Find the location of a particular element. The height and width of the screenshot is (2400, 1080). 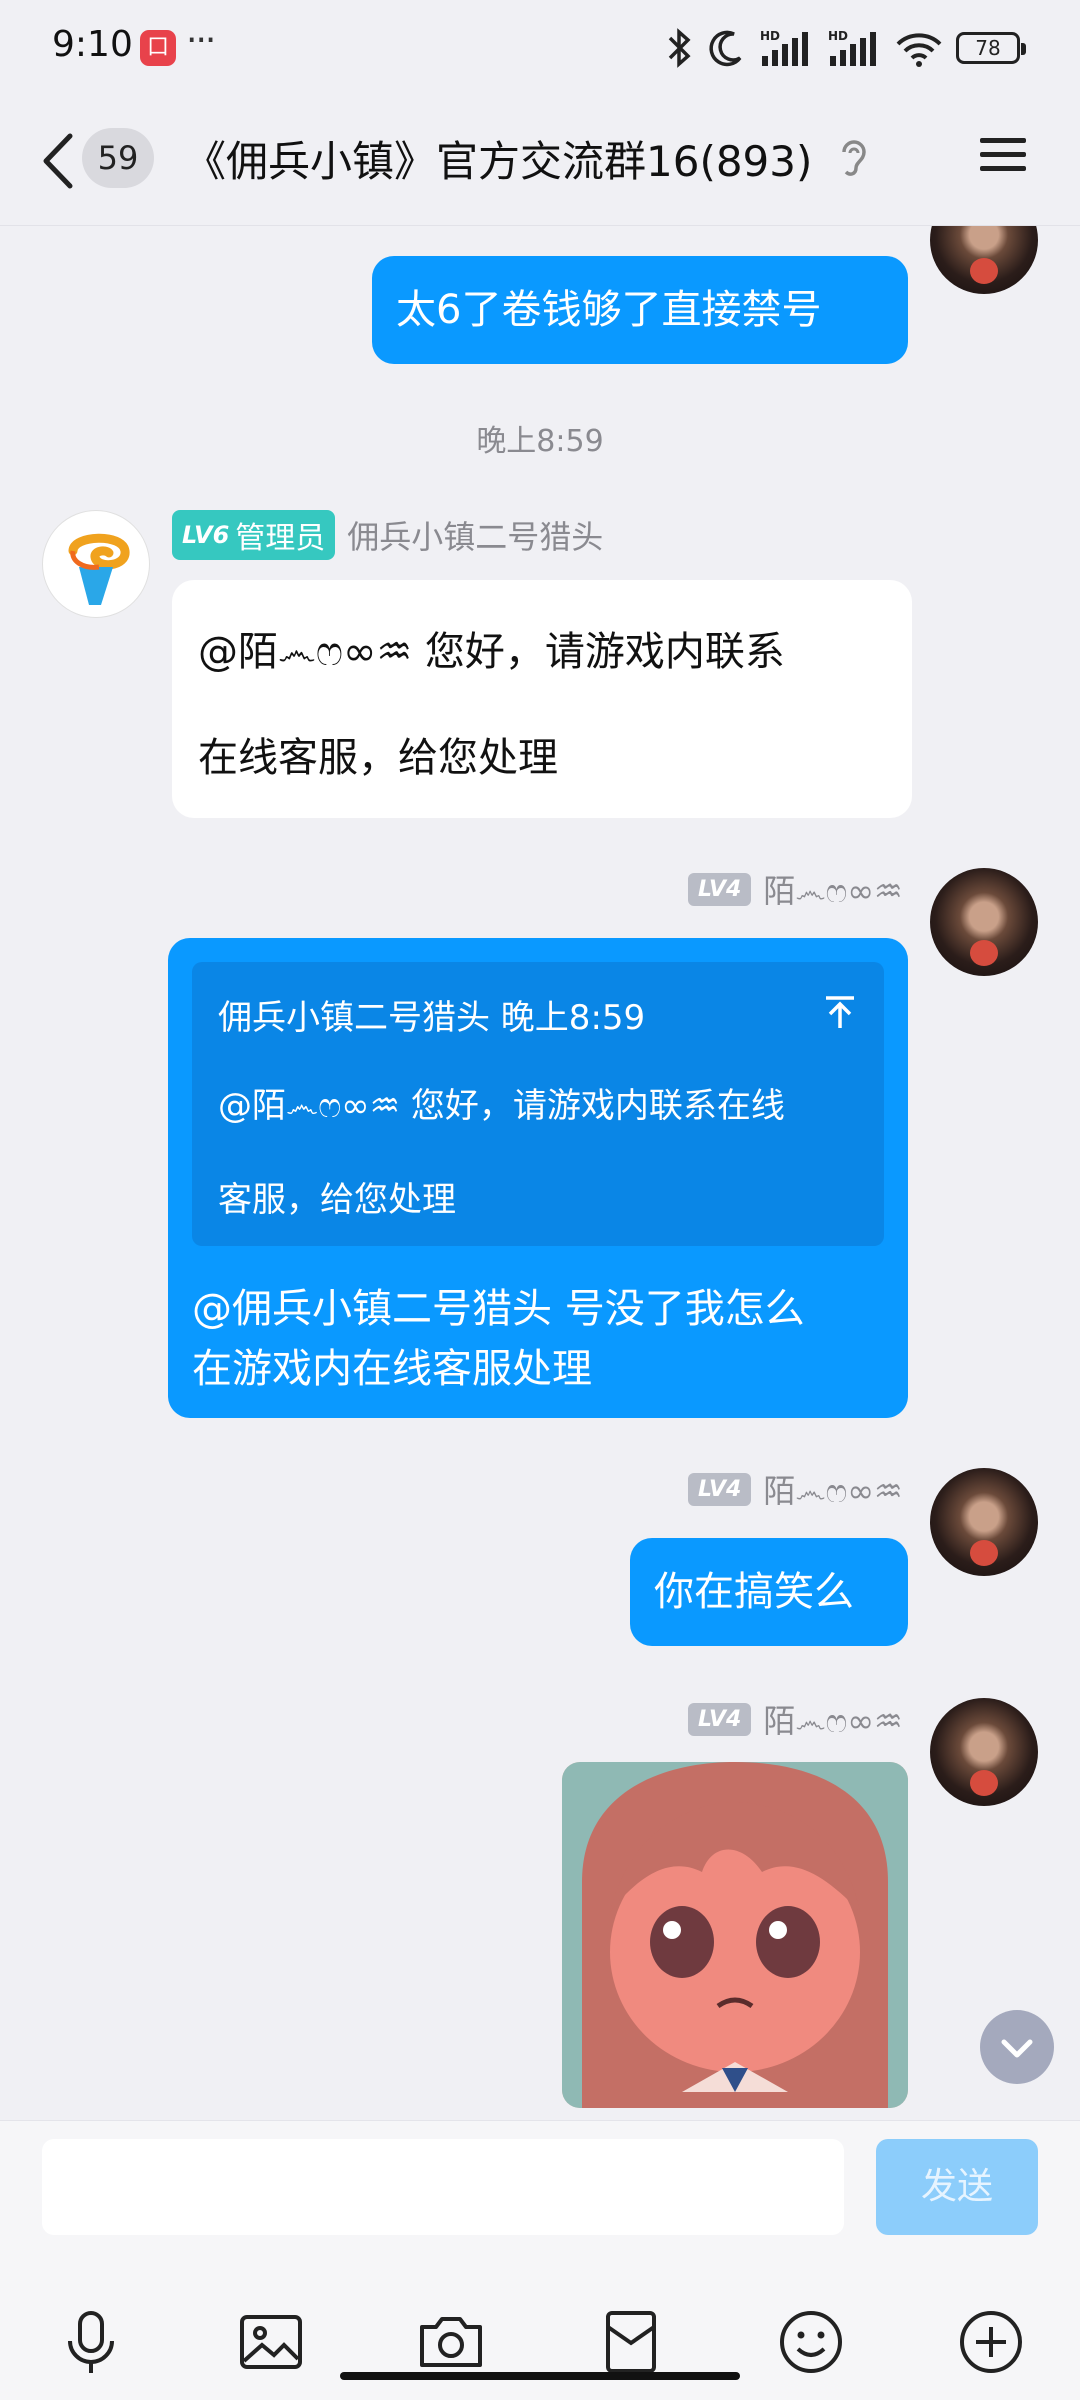

level-label: LV6 is located at coordinates (206, 535).